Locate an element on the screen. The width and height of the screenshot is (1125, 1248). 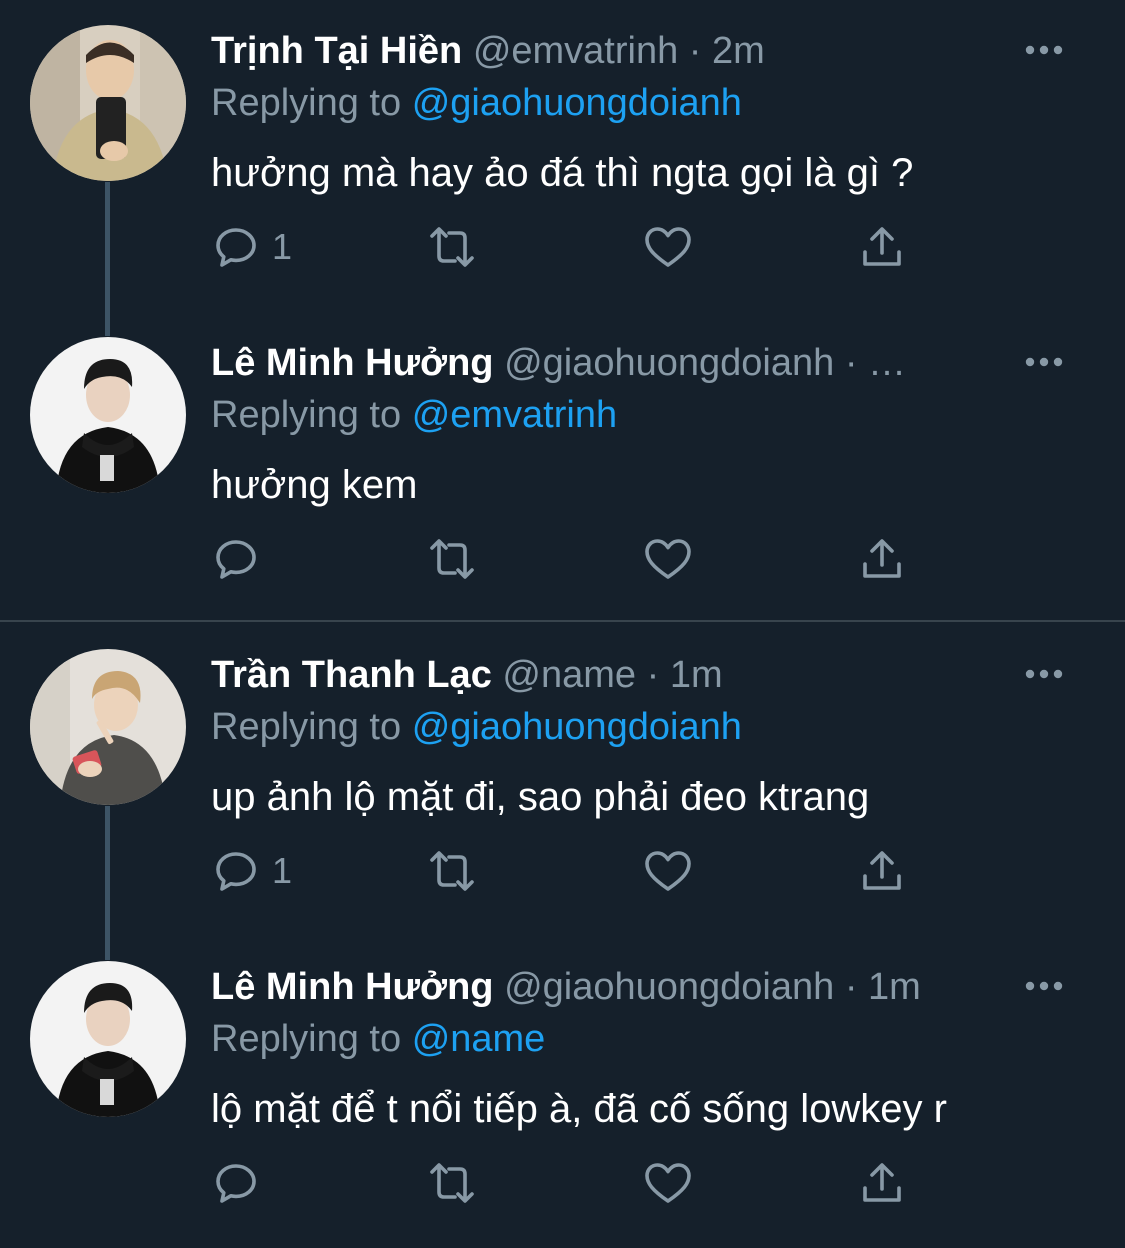
tweet-header: Trần Thanh Lạc @name · 1m is located at coordinates (598, 675).